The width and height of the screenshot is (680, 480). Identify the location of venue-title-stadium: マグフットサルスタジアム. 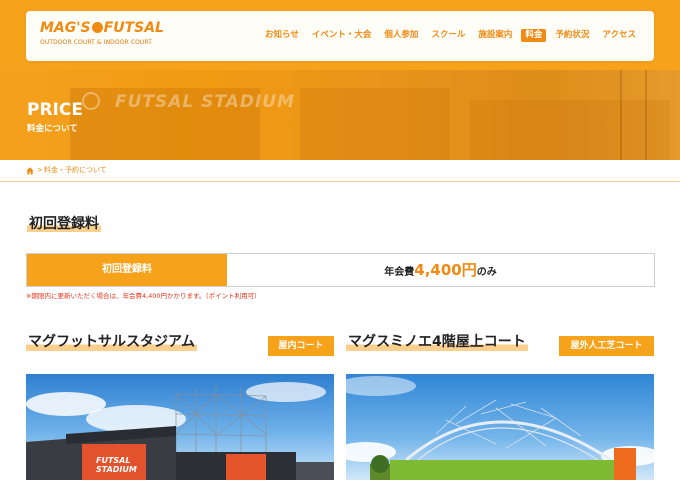
(112, 342).